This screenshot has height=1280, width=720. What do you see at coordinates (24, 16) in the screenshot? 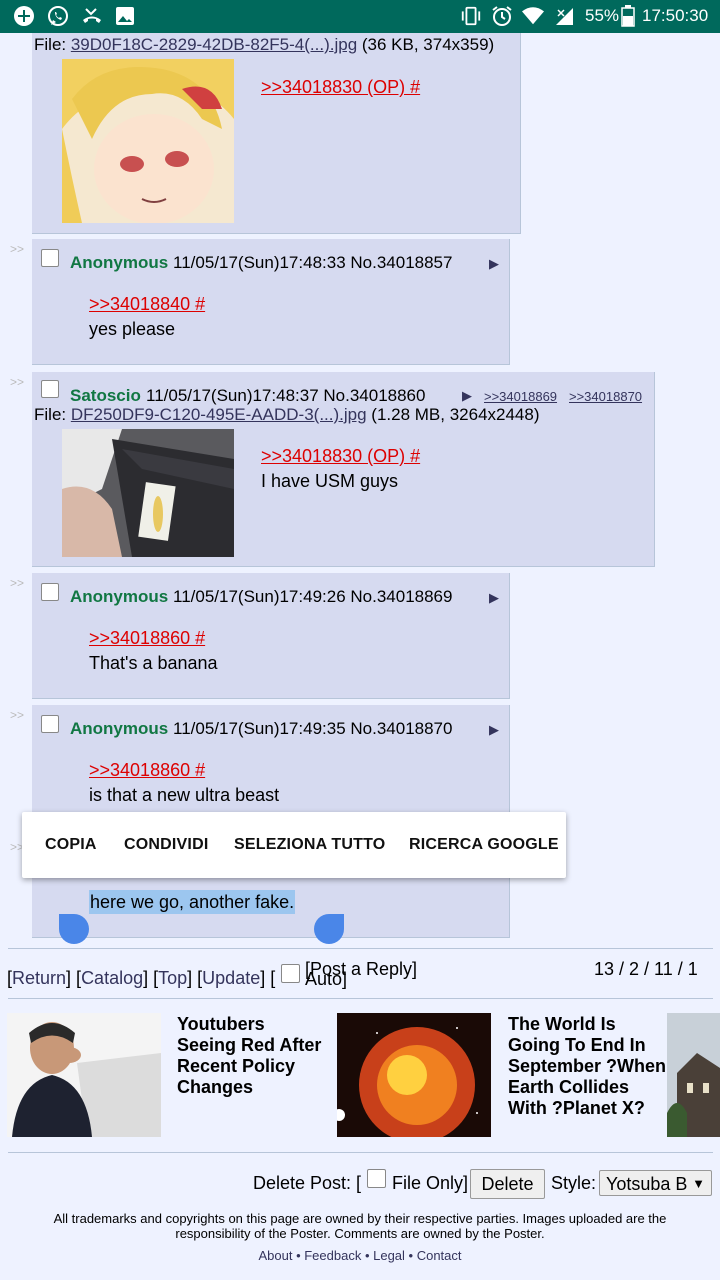
I see `plus-circle-icon` at bounding box center [24, 16].